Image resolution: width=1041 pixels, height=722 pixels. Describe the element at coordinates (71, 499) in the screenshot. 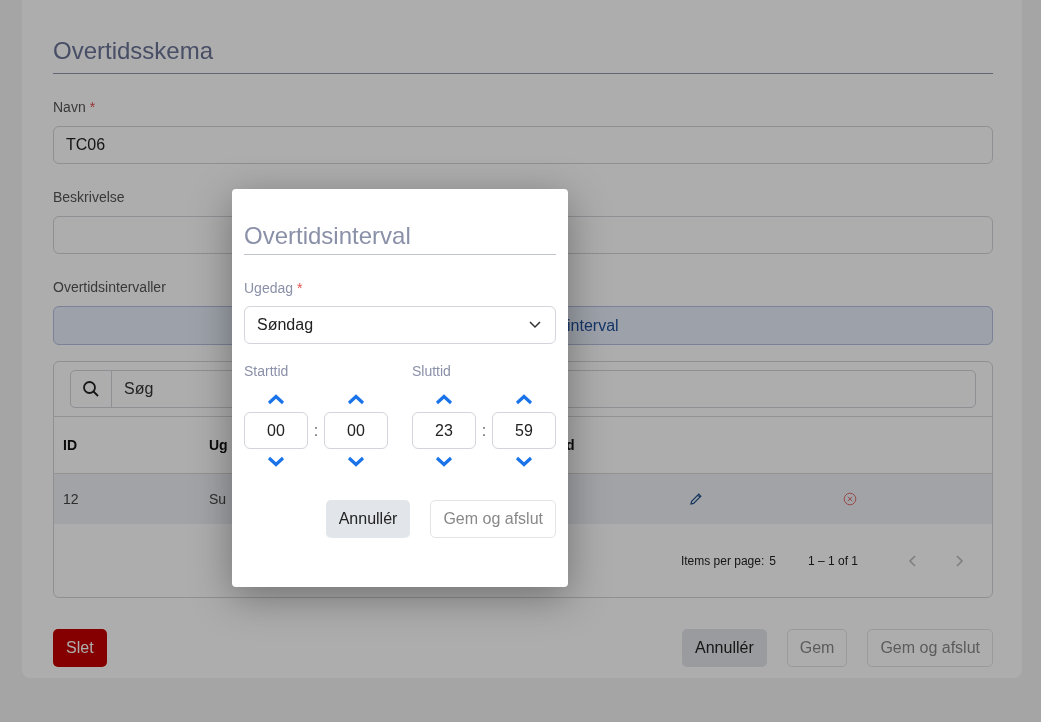

I see `table-cell: 12` at that location.